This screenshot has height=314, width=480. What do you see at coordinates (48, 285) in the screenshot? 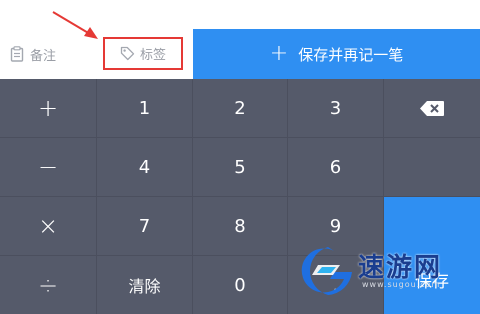
I see `key-divide: ÷` at bounding box center [48, 285].